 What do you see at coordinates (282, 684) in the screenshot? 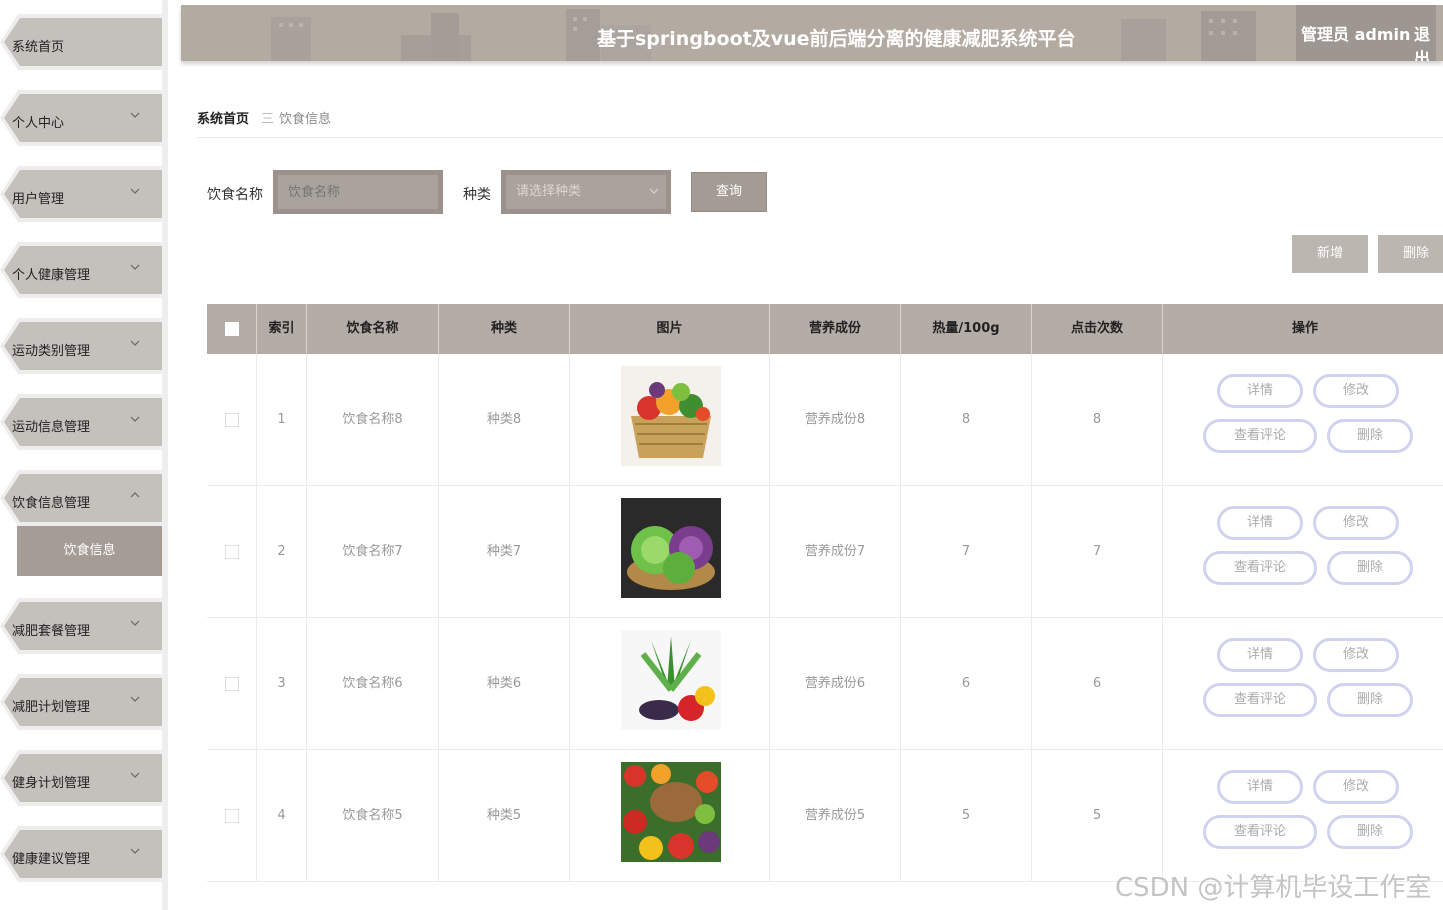
I see `cell-index: 3` at bounding box center [282, 684].